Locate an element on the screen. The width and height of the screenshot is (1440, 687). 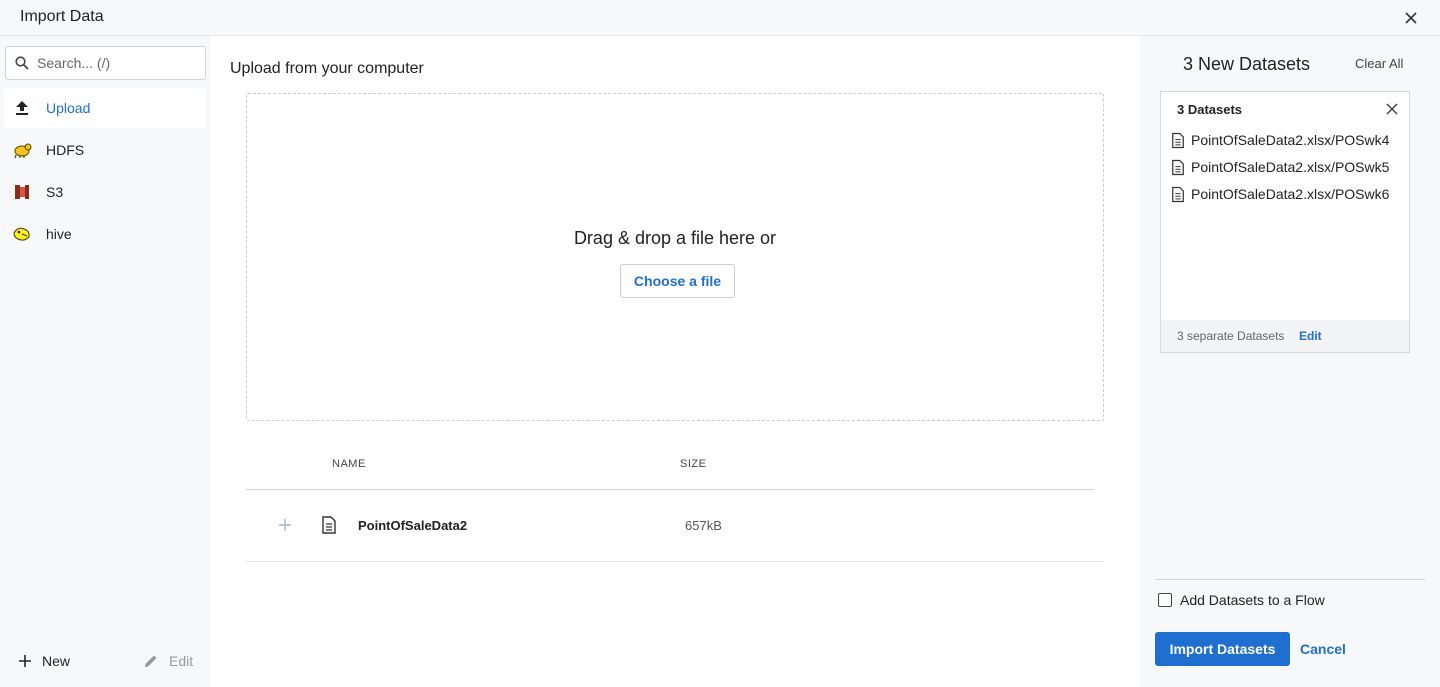
expand-plus-icon is located at coordinates (285, 525).